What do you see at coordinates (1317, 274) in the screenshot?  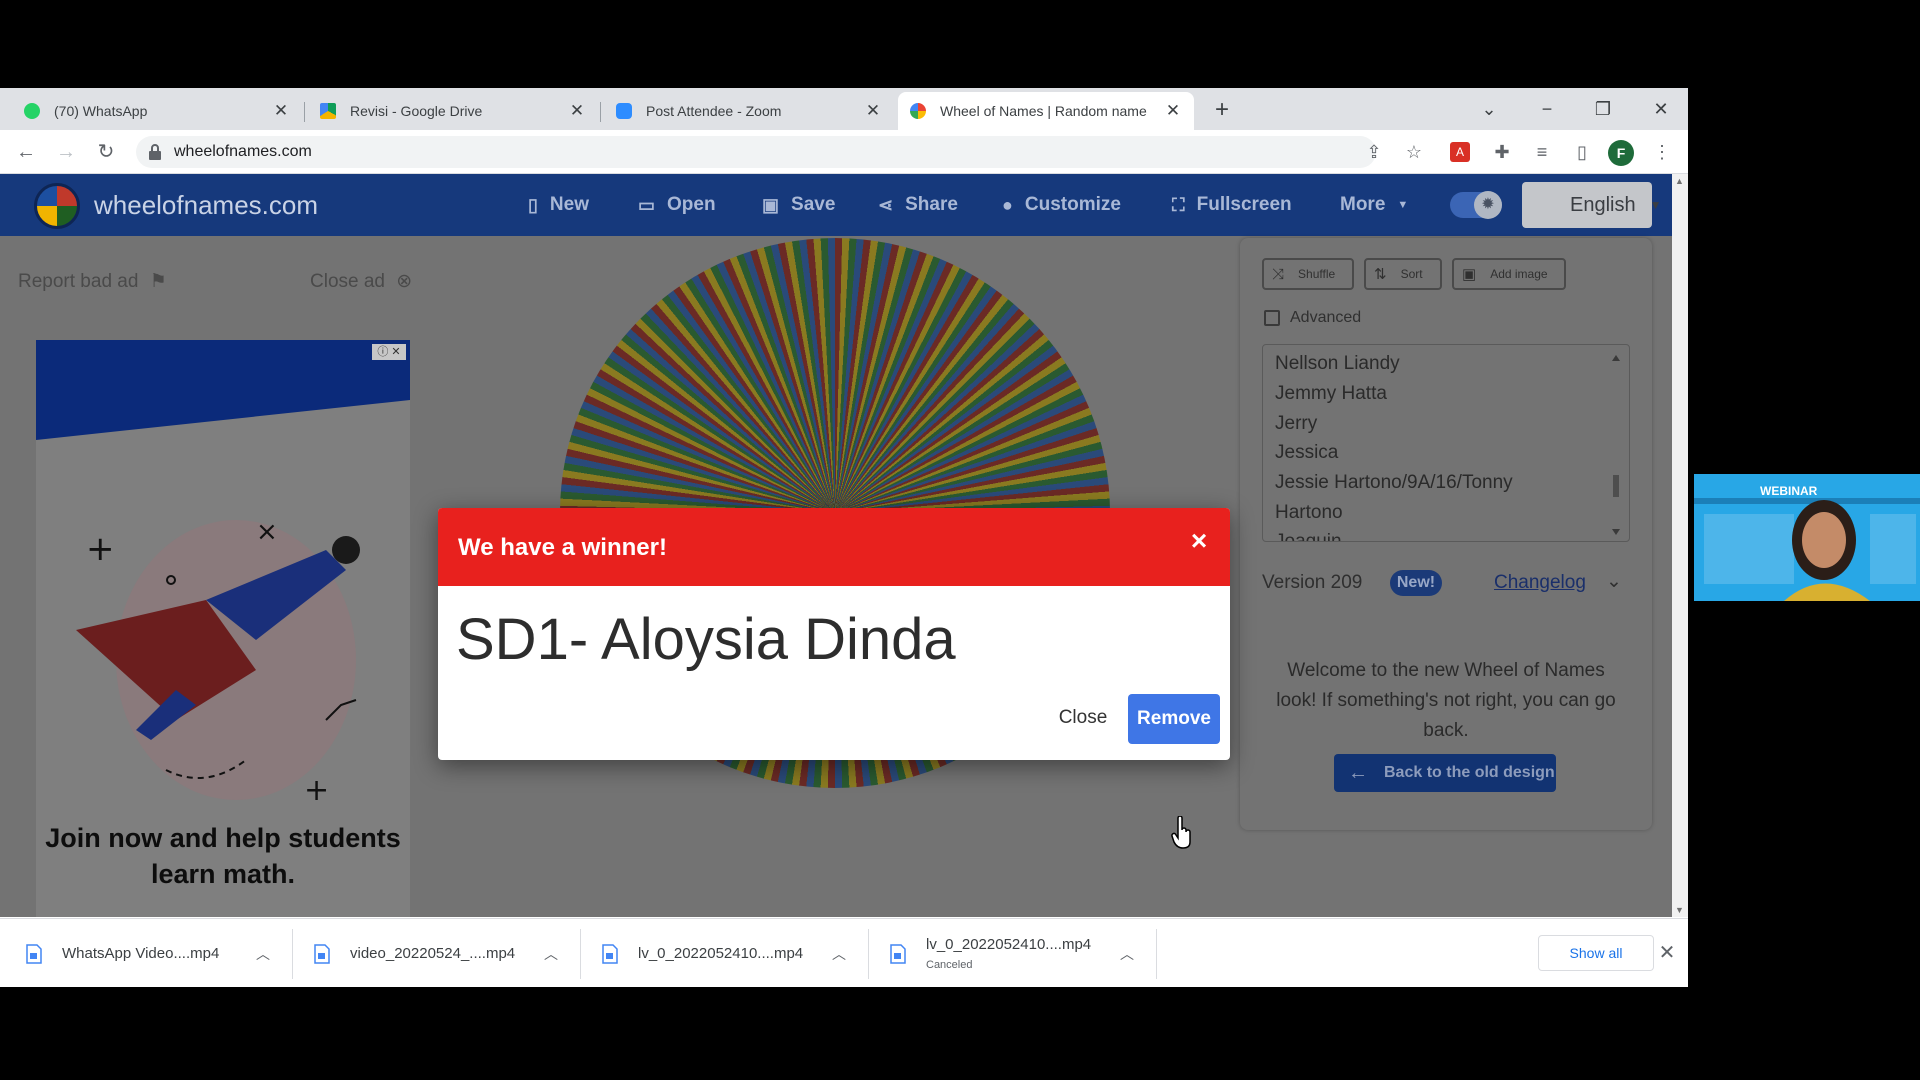 I see `shuffle-label: Shuffle` at bounding box center [1317, 274].